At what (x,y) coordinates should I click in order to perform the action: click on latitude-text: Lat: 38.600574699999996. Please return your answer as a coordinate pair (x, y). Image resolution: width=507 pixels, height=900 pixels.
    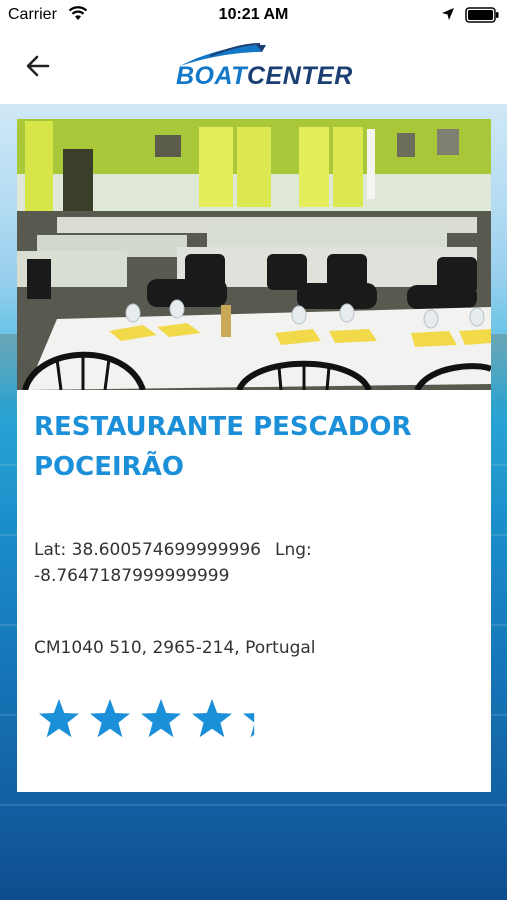
    Looking at the image, I should click on (147, 550).